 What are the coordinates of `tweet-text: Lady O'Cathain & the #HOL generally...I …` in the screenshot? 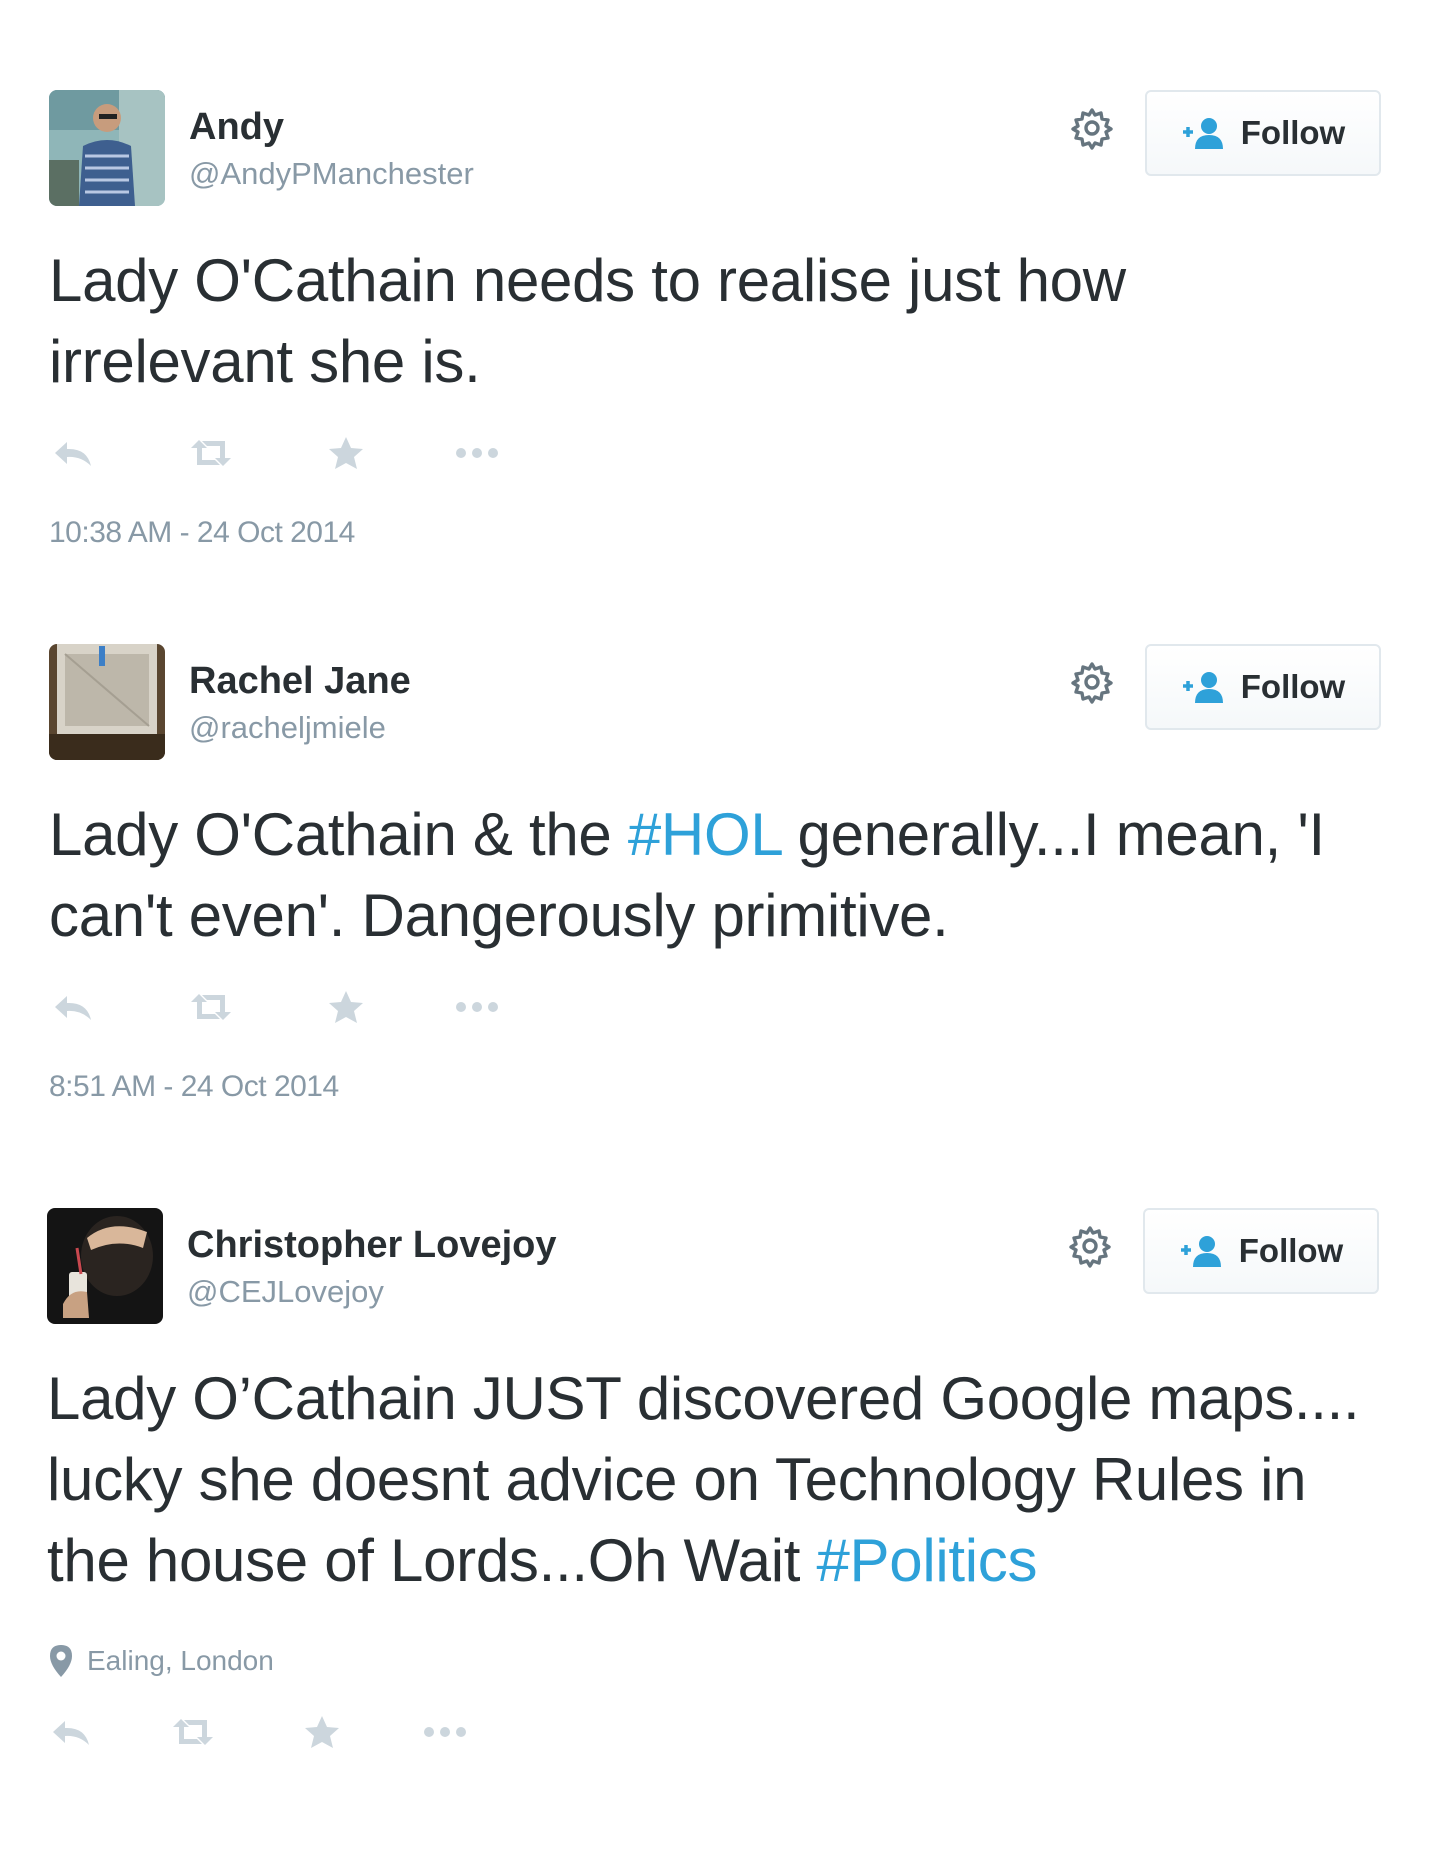 It's located at (714, 875).